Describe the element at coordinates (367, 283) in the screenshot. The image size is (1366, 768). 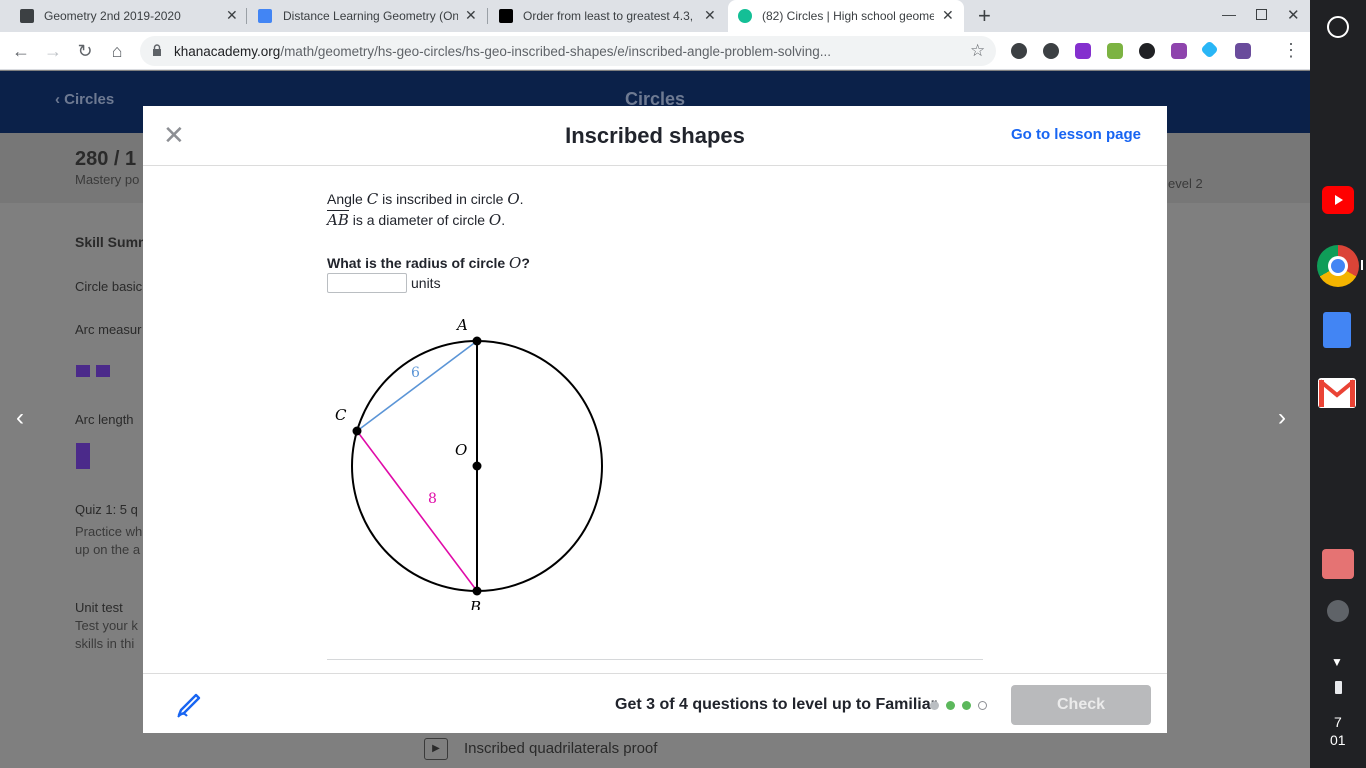
I see `answer-input` at that location.